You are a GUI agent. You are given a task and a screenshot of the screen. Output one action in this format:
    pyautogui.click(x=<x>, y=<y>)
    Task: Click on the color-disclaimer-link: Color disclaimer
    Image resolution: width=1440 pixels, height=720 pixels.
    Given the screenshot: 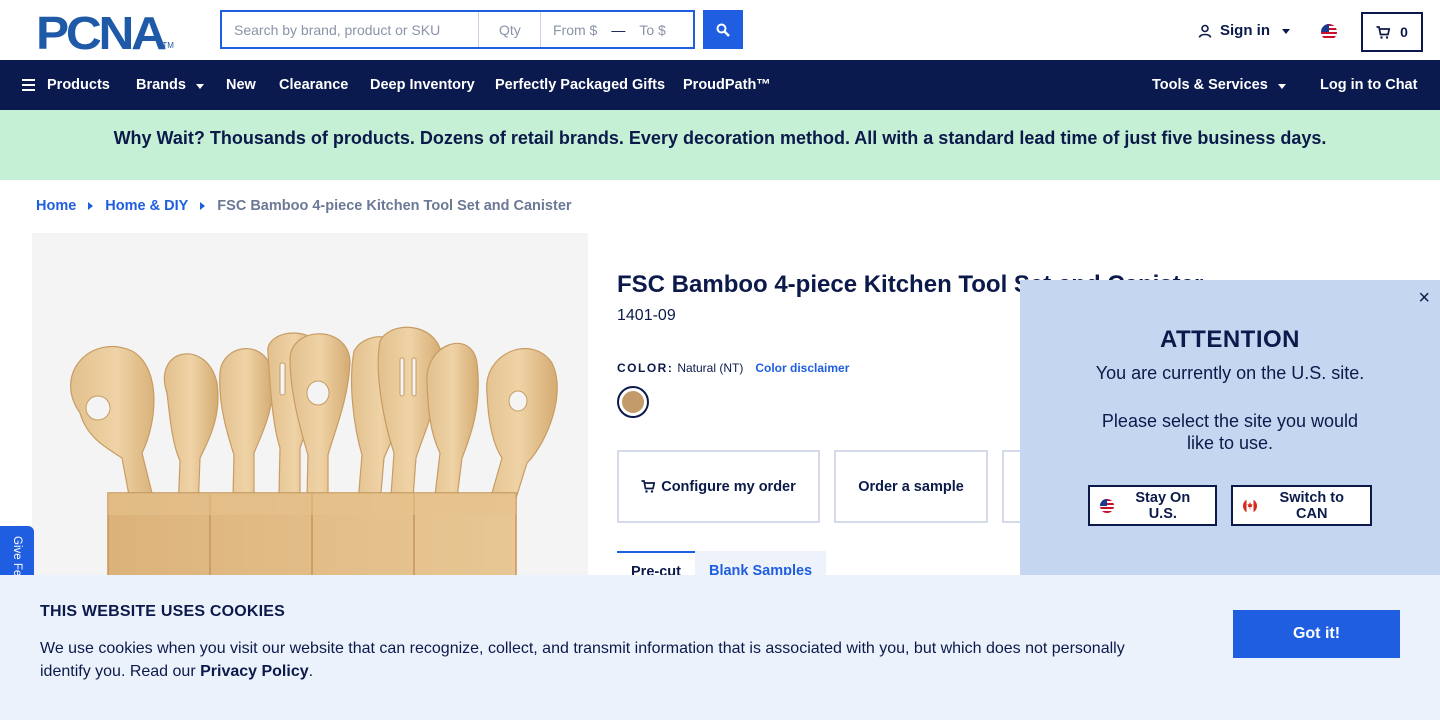 What is the action you would take?
    pyautogui.click(x=802, y=368)
    